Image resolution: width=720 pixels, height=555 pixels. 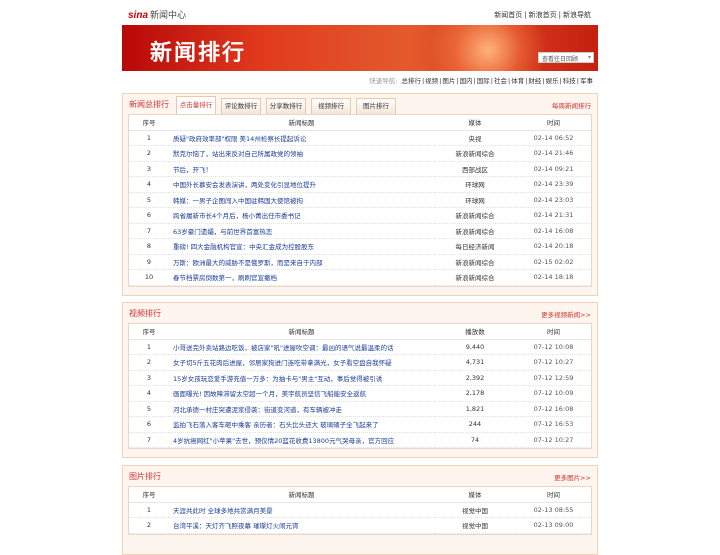 What do you see at coordinates (198, 53) in the screenshot?
I see `page-title: 新闻排行` at bounding box center [198, 53].